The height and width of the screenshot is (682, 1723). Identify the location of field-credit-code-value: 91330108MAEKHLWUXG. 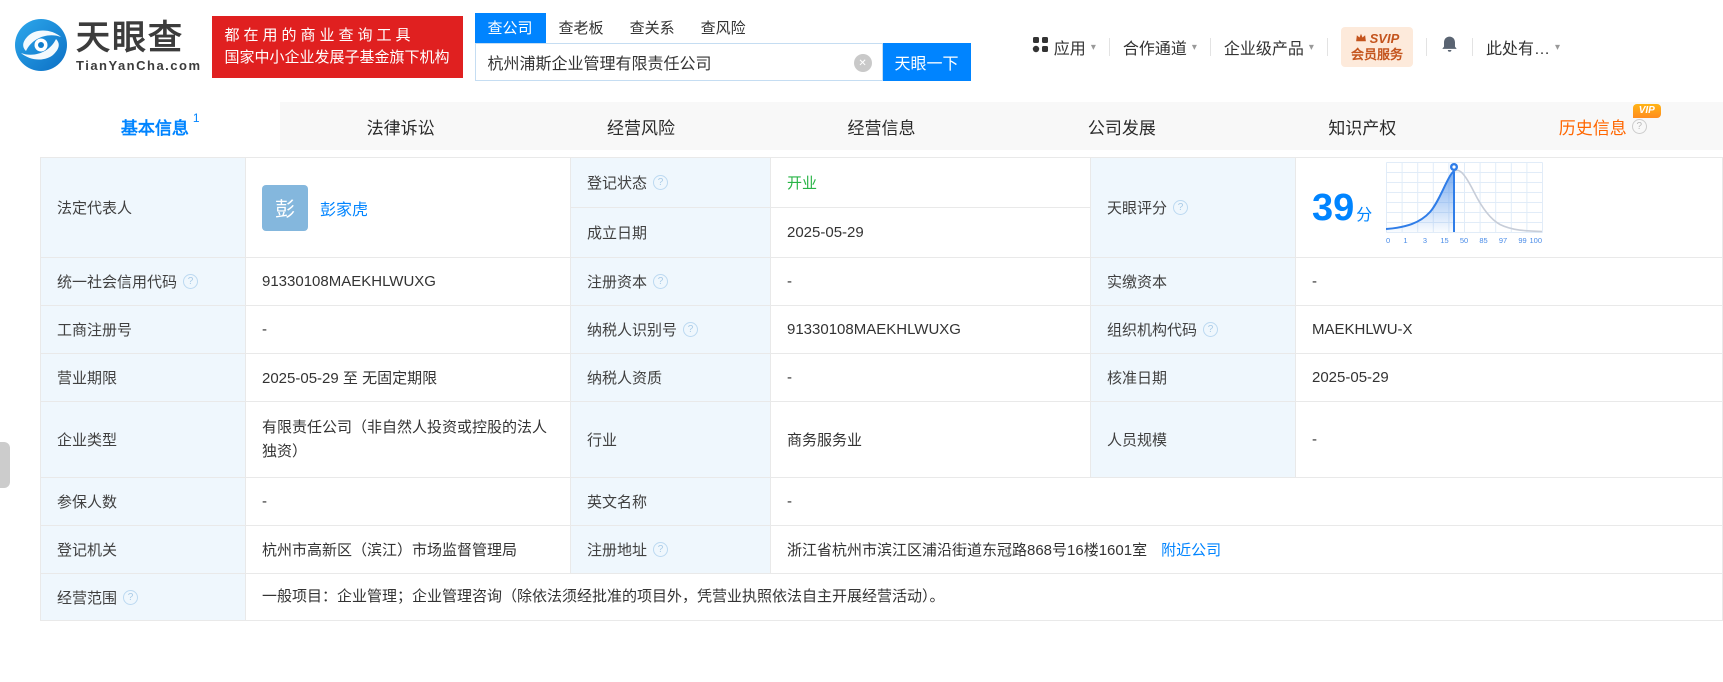
(408, 282).